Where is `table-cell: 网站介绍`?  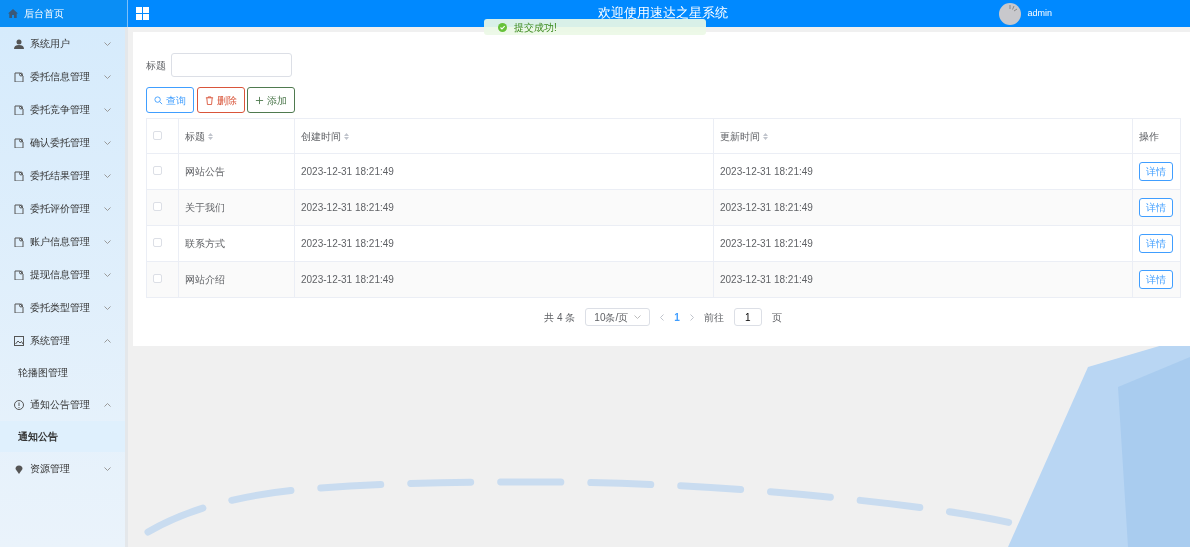 table-cell: 网站介绍 is located at coordinates (236, 279).